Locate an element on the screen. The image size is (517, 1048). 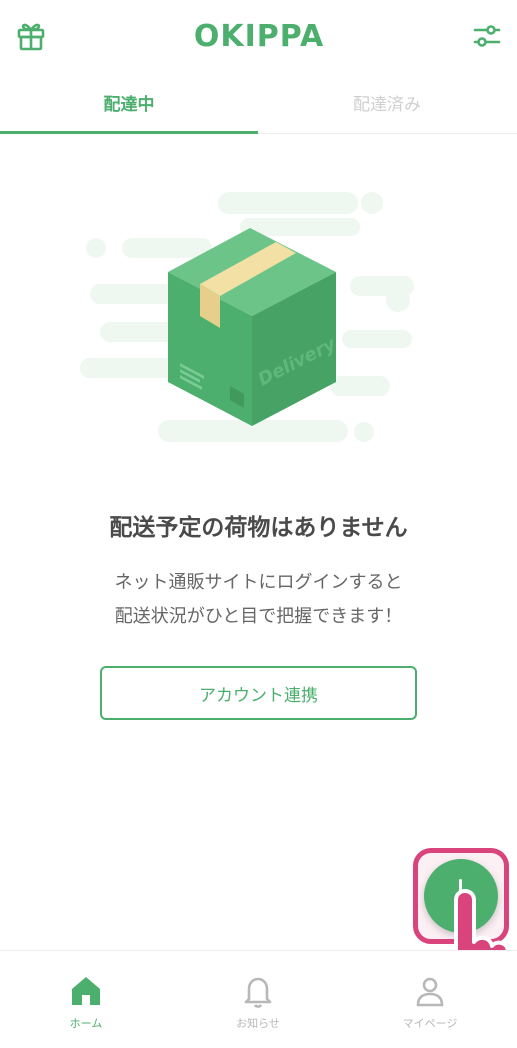
app-header: OKIPPA is located at coordinates (258, 35).